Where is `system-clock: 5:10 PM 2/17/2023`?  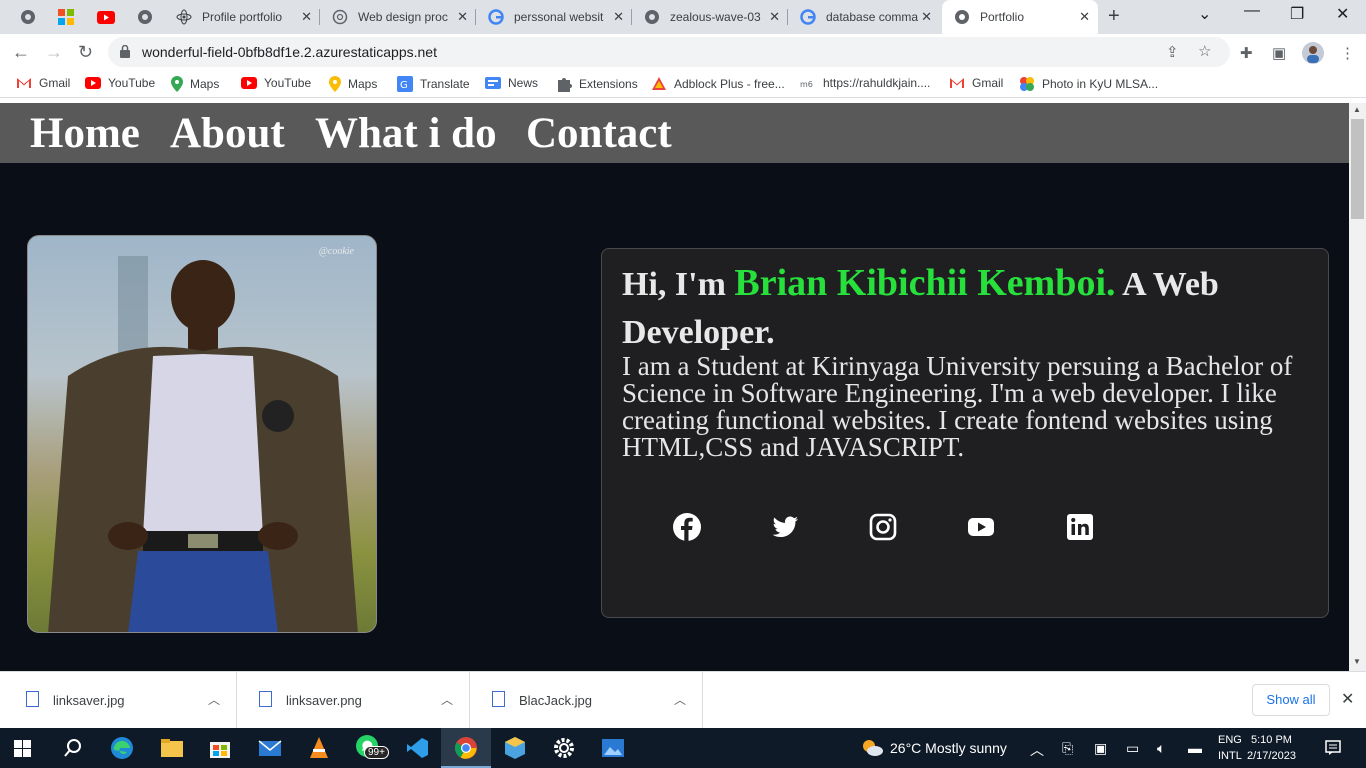 system-clock: 5:10 PM 2/17/2023 is located at coordinates (1271, 748).